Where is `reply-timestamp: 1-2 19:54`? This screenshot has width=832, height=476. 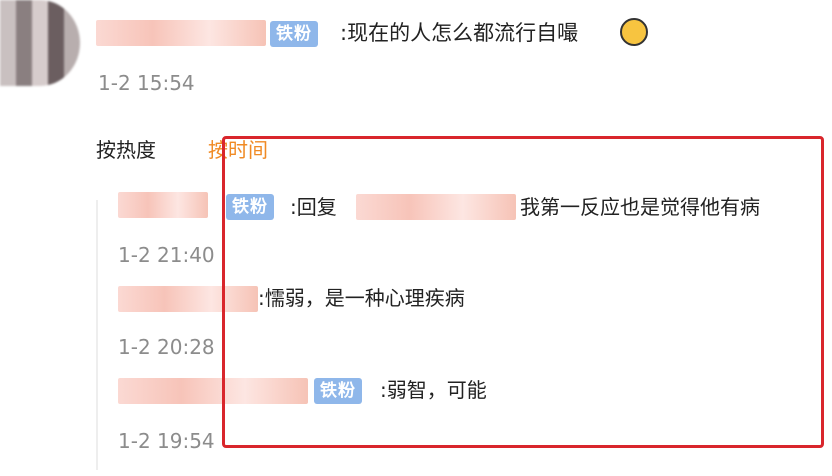
reply-timestamp: 1-2 19:54 is located at coordinates (166, 441).